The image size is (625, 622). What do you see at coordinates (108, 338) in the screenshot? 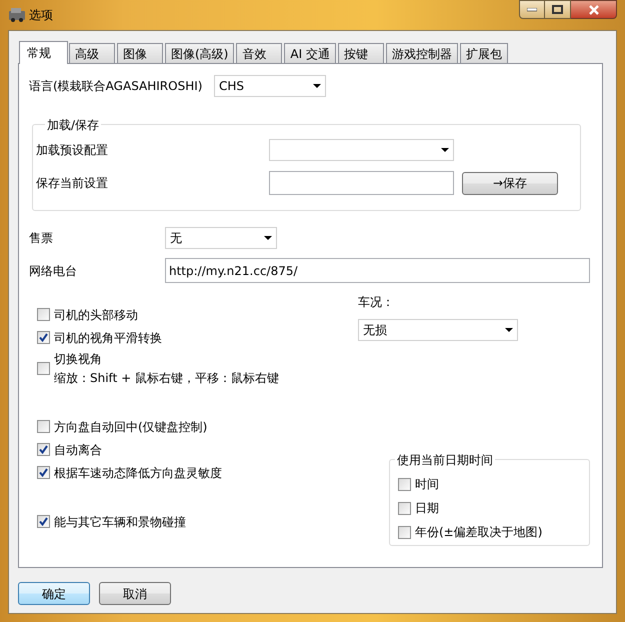
I see `checkbox-label: 司机的视角平滑转换` at bounding box center [108, 338].